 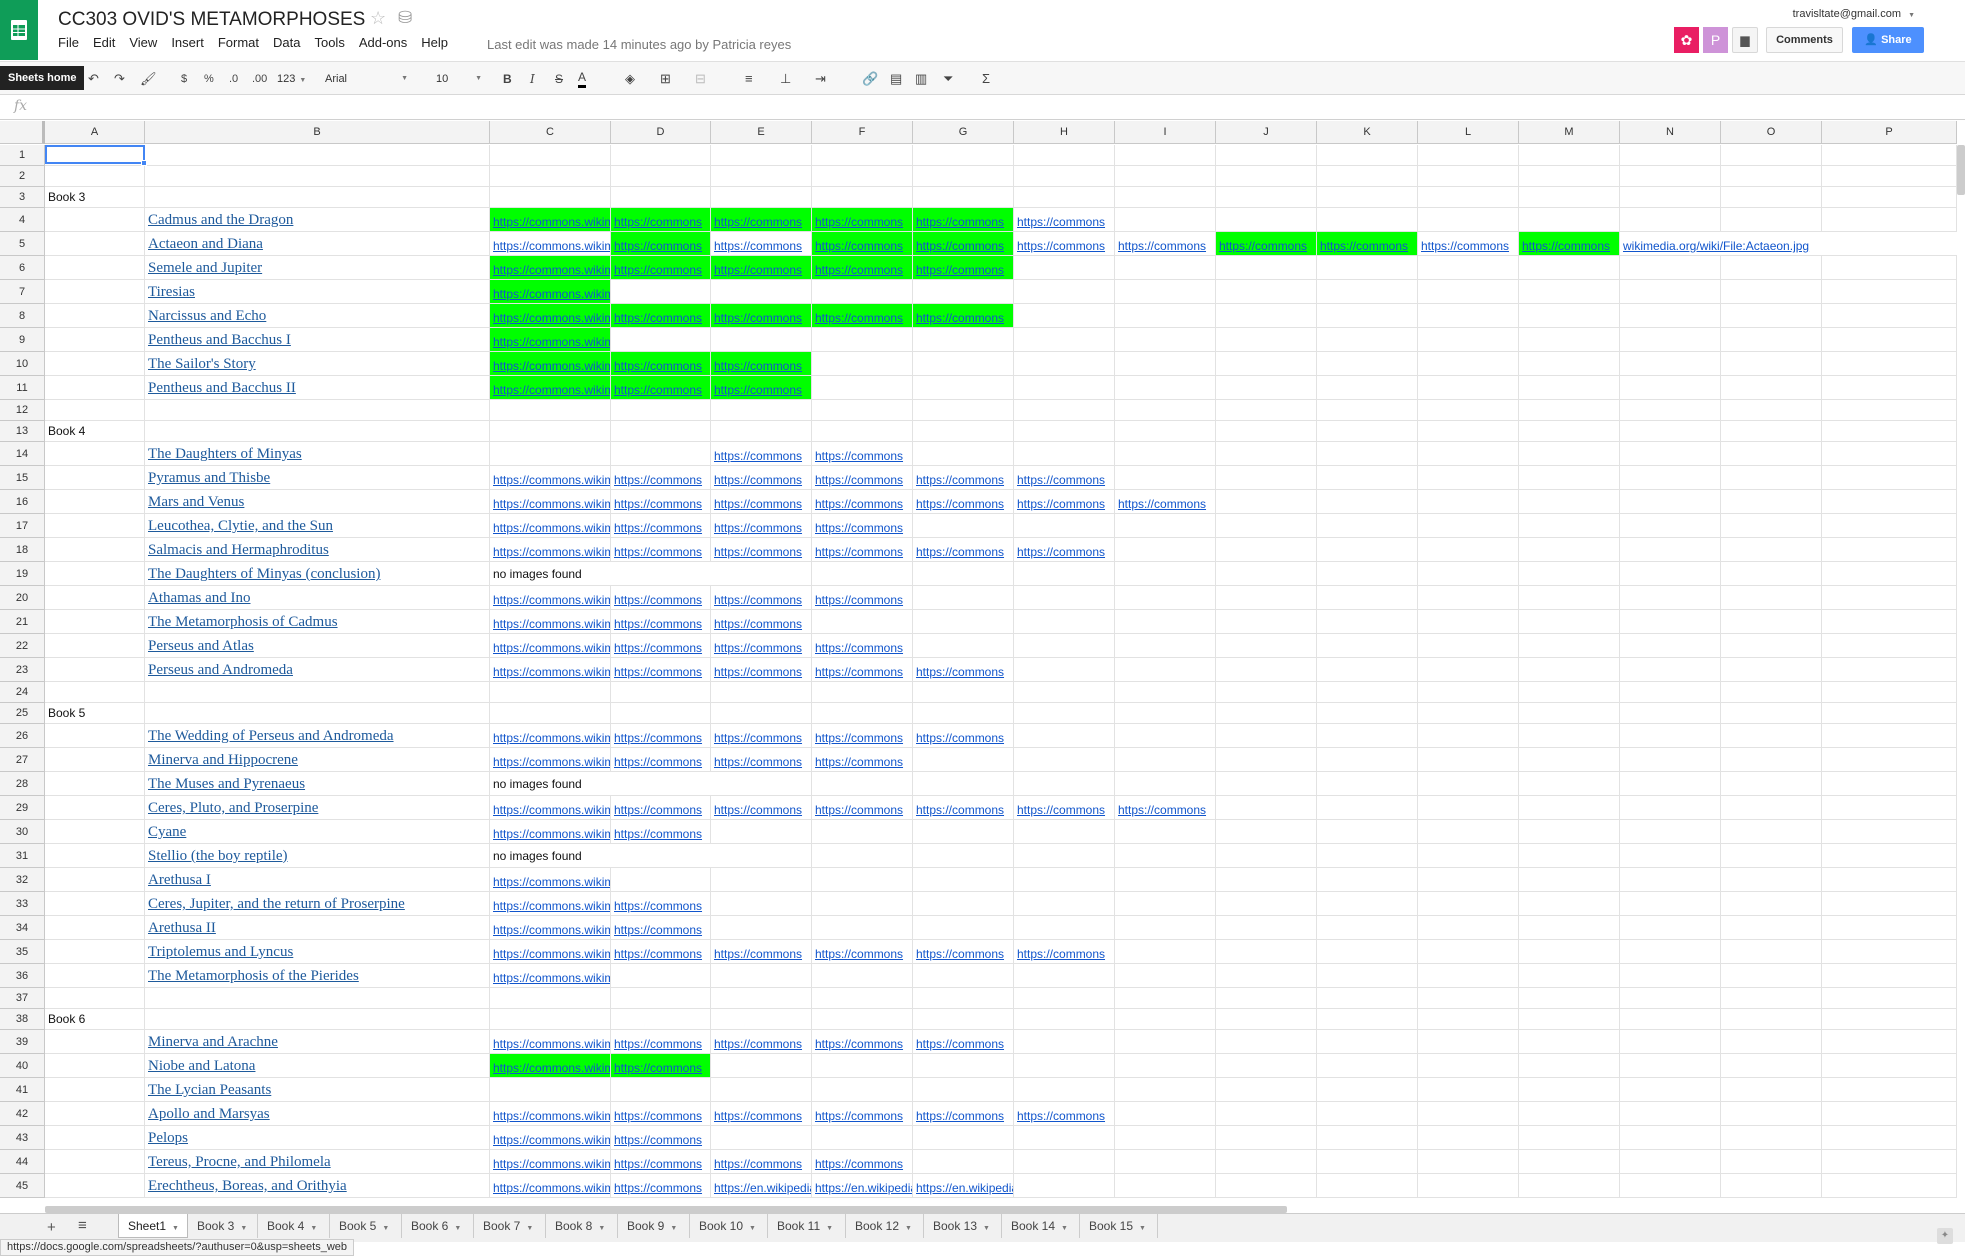 I want to click on story-title-link: Cyane, so click(x=317, y=832).